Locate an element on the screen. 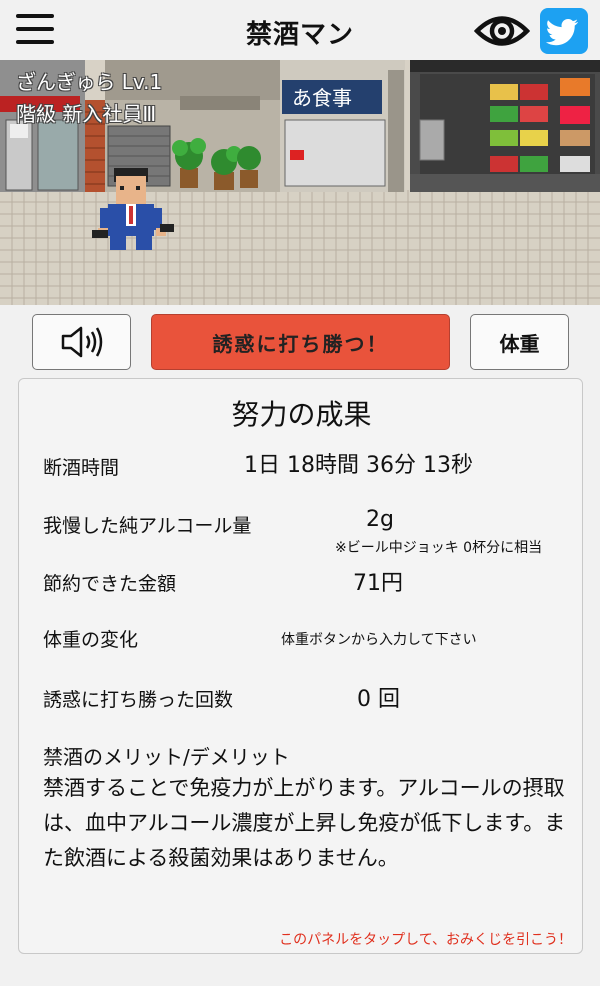 This screenshot has height=986, width=600. temptation-count-value: 0 回 is located at coordinates (378, 699).